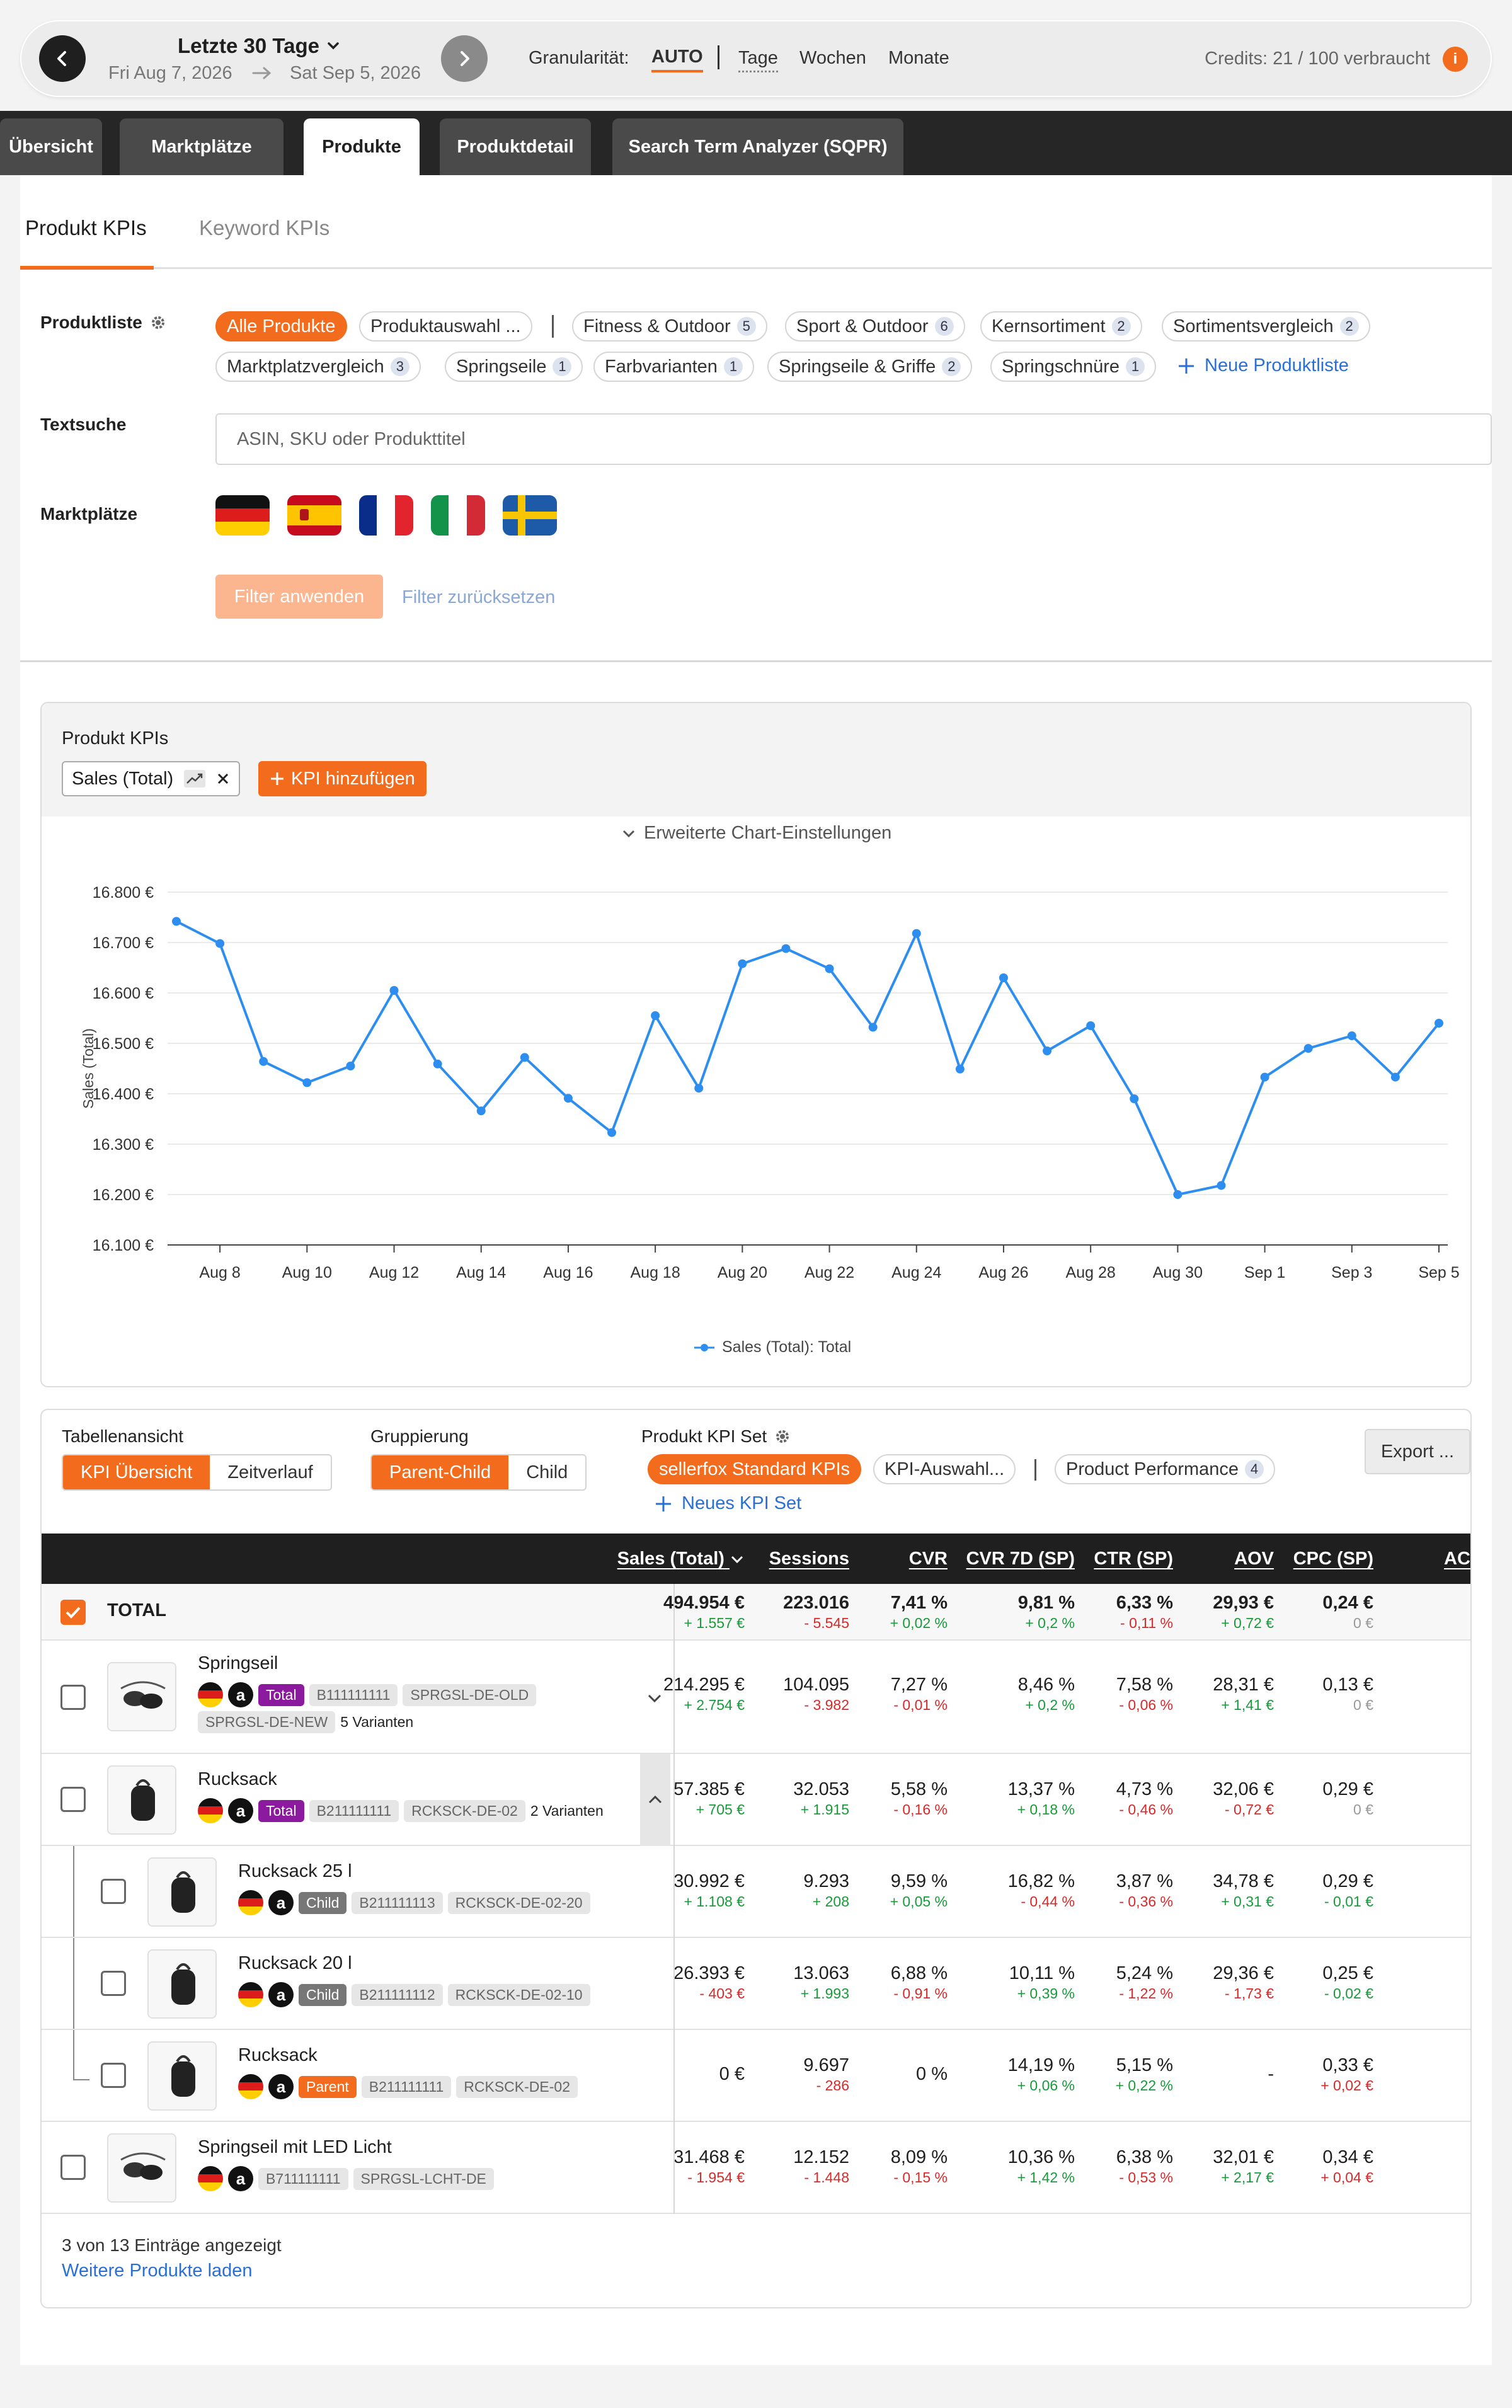 The width and height of the screenshot is (1512, 2408). What do you see at coordinates (757, 146) in the screenshot?
I see `tab-search-term-analyzer: Search Term Analyzer (SQPR)` at bounding box center [757, 146].